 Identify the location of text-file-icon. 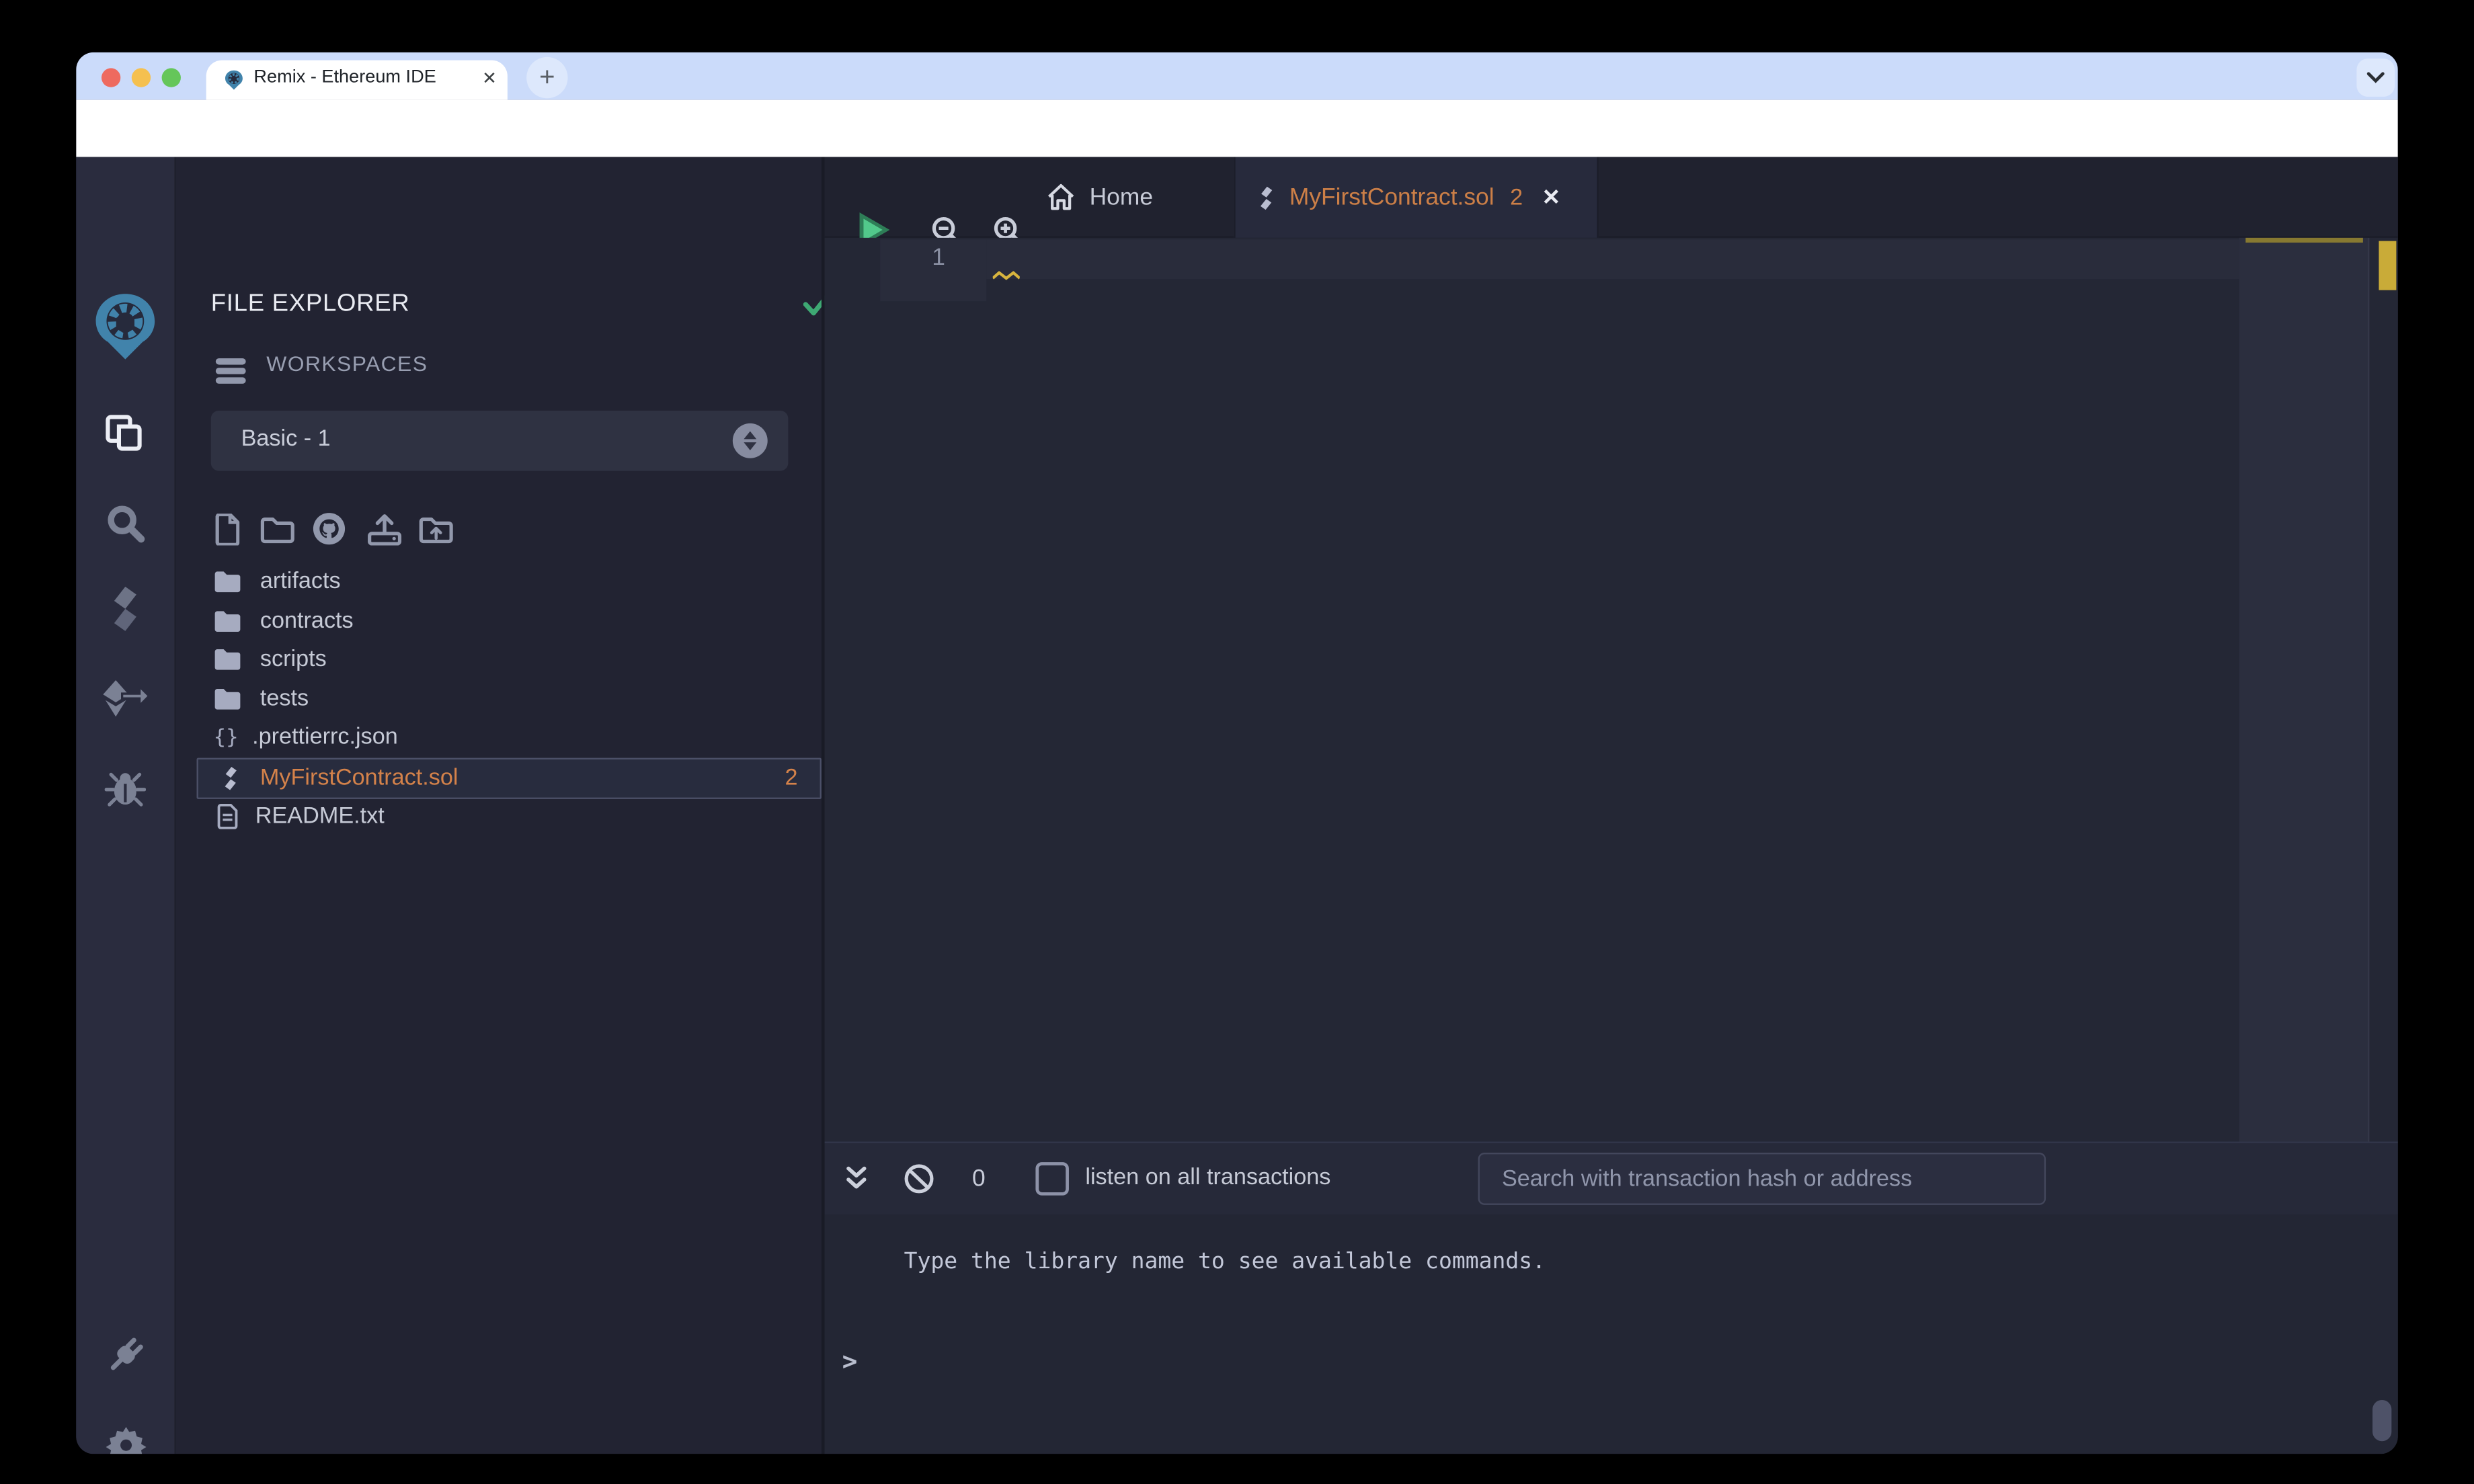
(228, 816).